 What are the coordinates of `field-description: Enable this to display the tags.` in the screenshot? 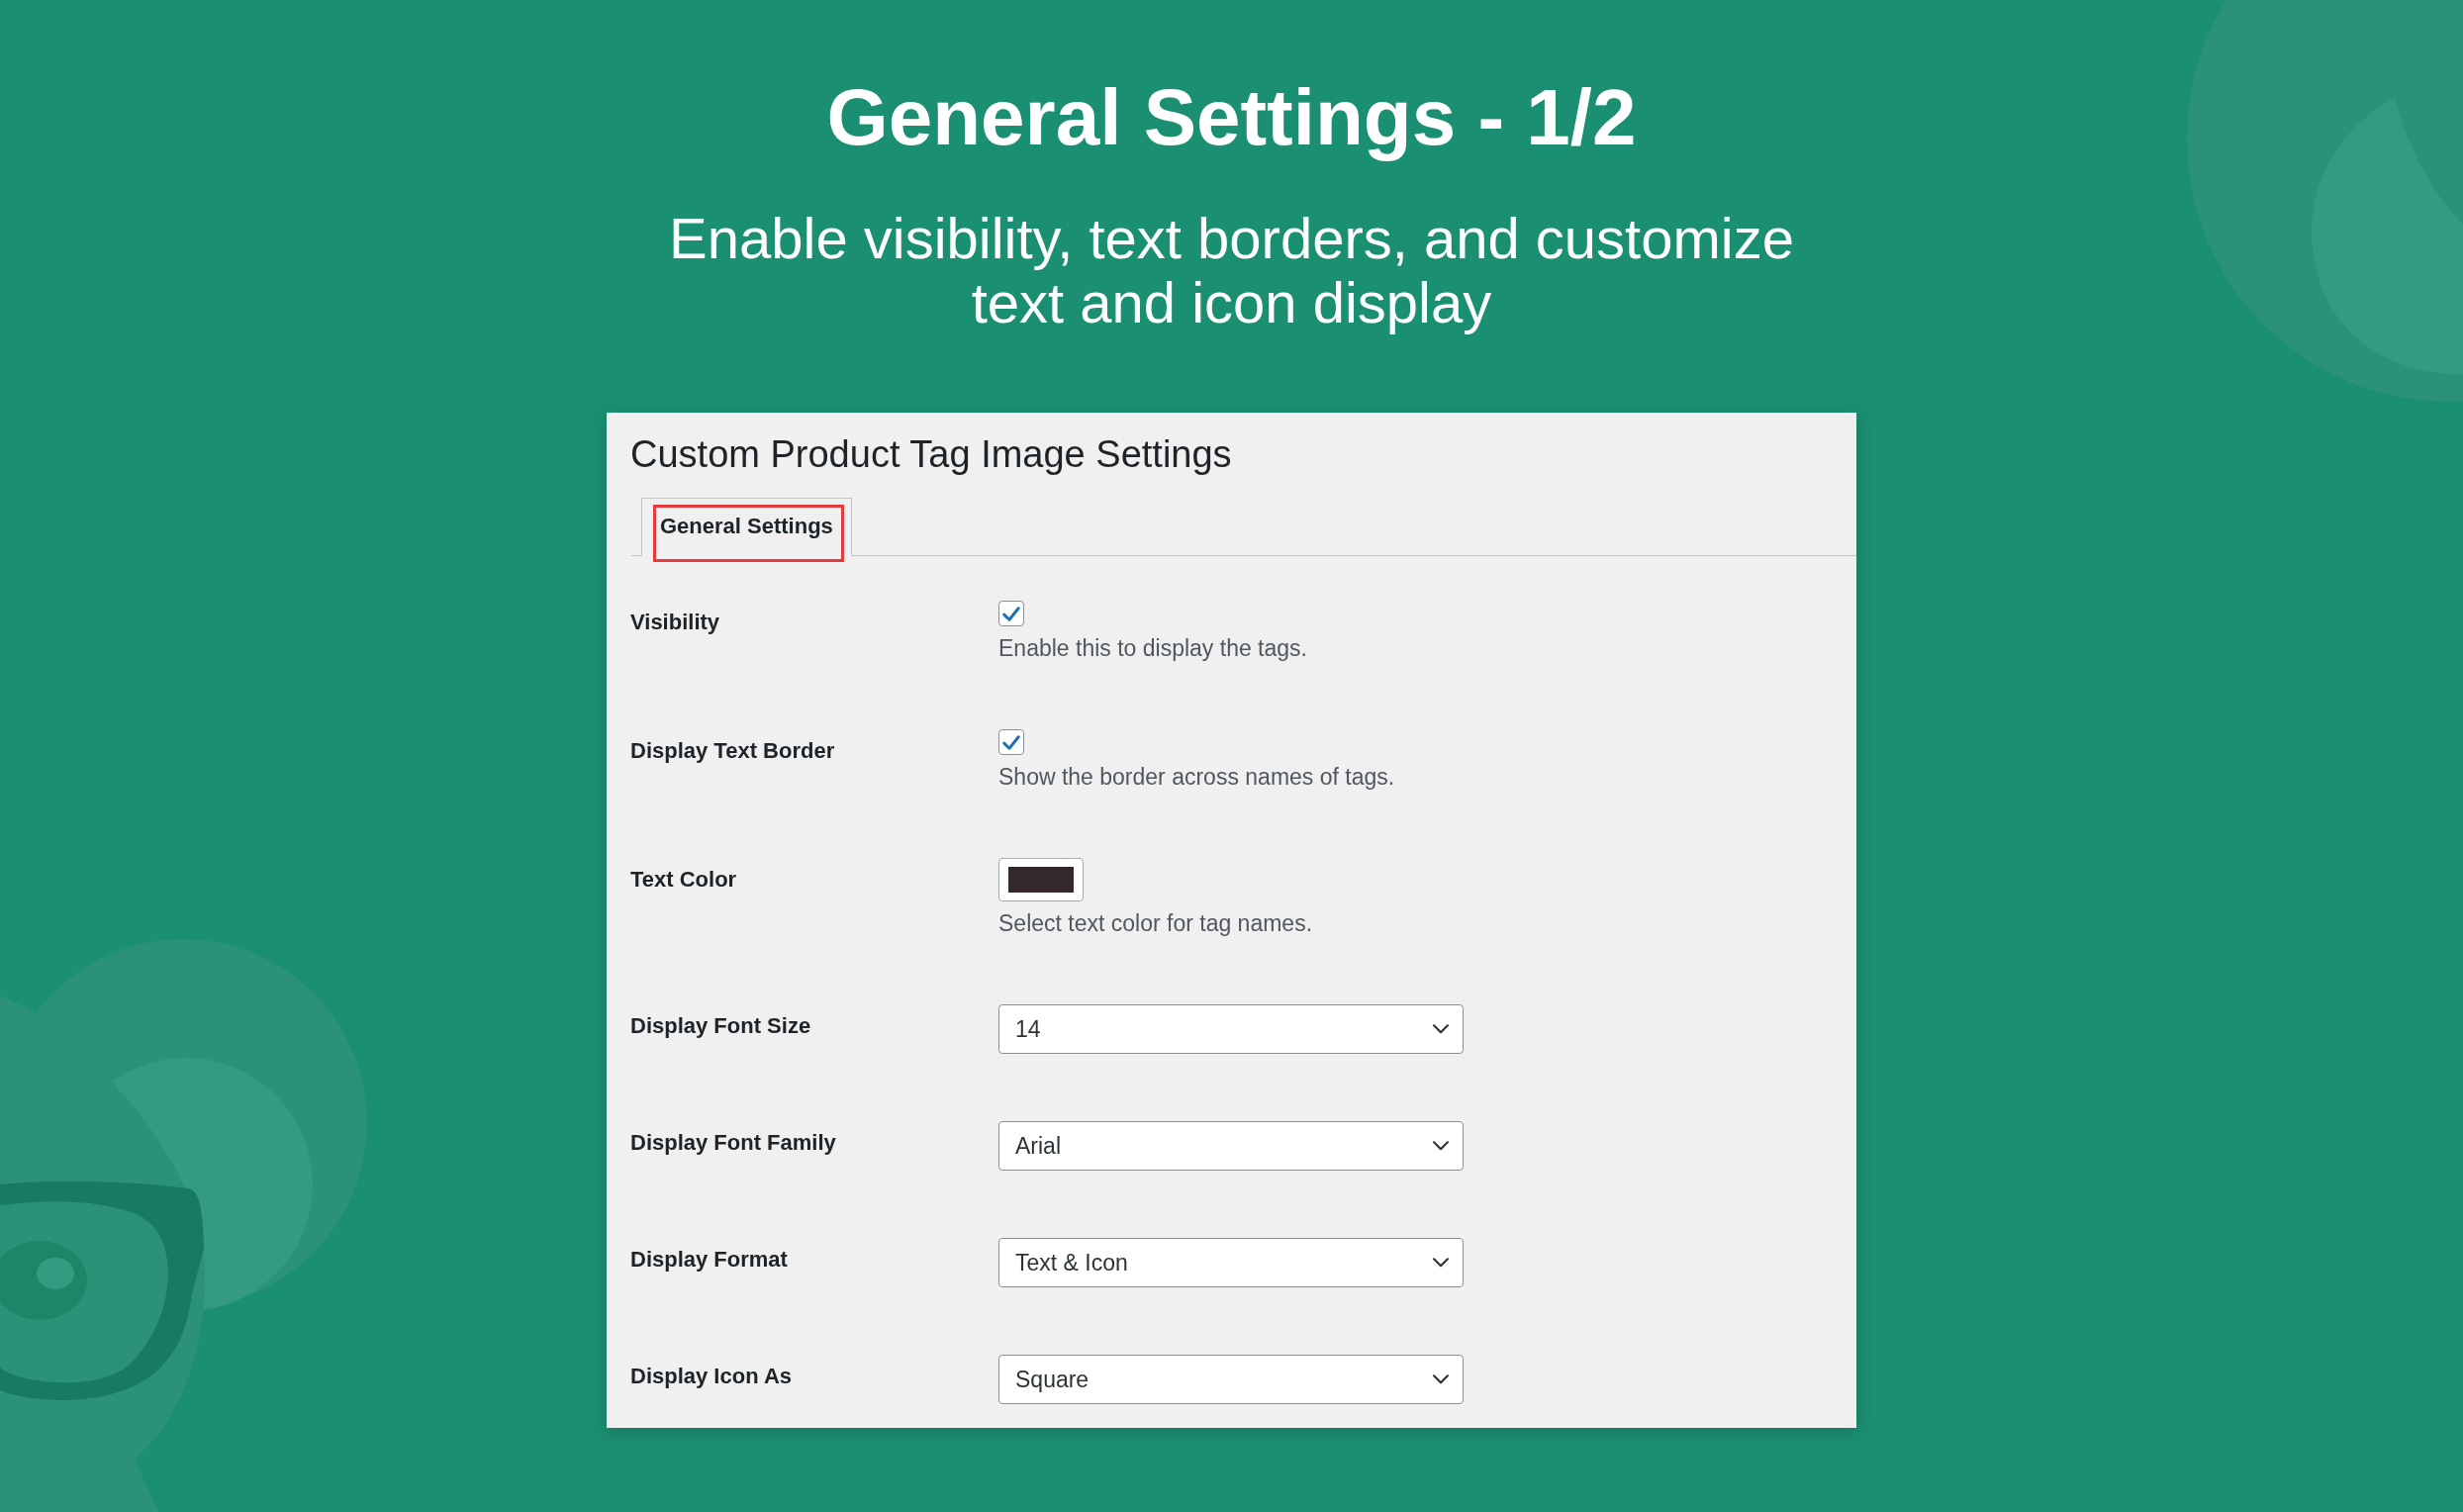 It's located at (1152, 648).